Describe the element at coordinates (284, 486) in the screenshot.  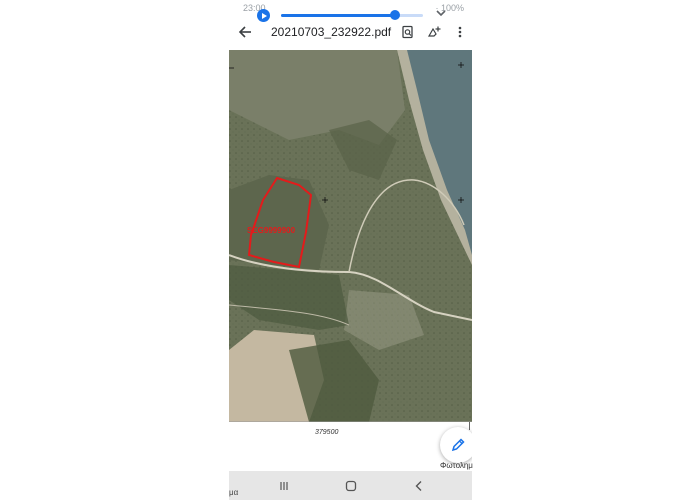
I see `recents-icon` at that location.